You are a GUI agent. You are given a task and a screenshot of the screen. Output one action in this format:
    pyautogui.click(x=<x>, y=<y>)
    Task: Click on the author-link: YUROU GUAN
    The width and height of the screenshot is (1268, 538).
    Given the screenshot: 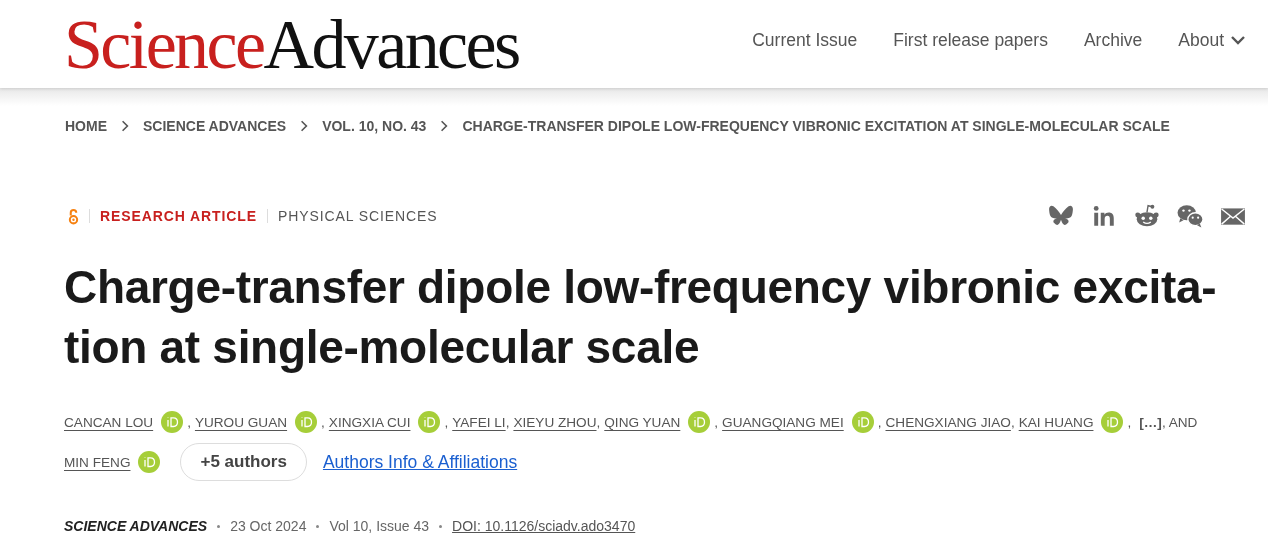 What is the action you would take?
    pyautogui.click(x=241, y=422)
    